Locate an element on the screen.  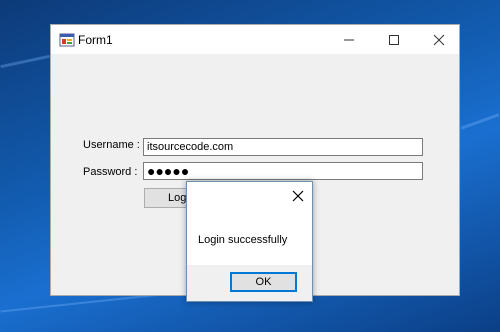
message-box-dialog: Login successfully OK is located at coordinates (249, 241).